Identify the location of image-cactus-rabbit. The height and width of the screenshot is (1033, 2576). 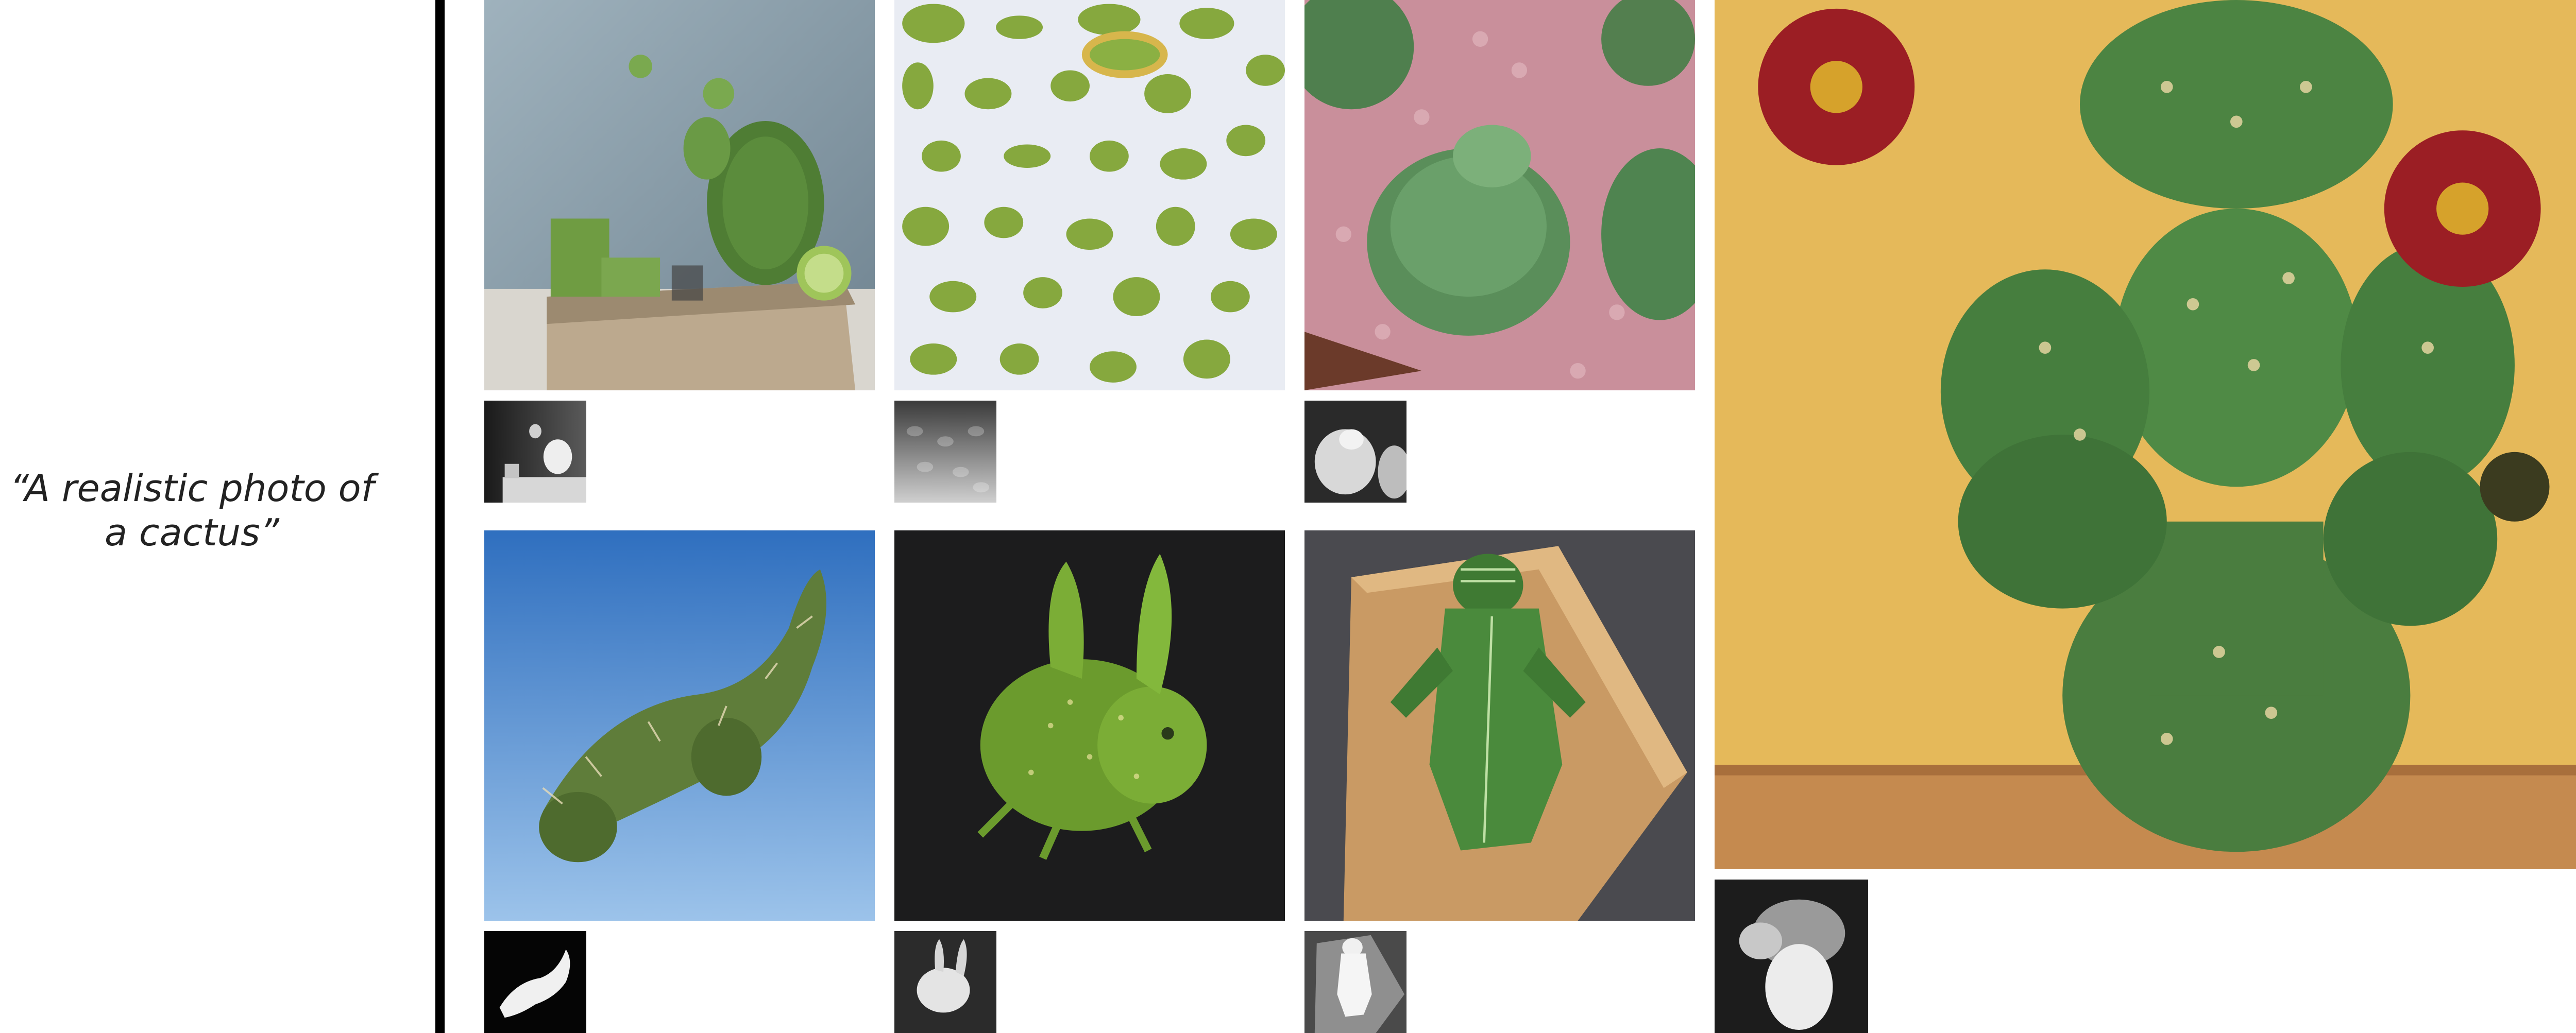
(1089, 725).